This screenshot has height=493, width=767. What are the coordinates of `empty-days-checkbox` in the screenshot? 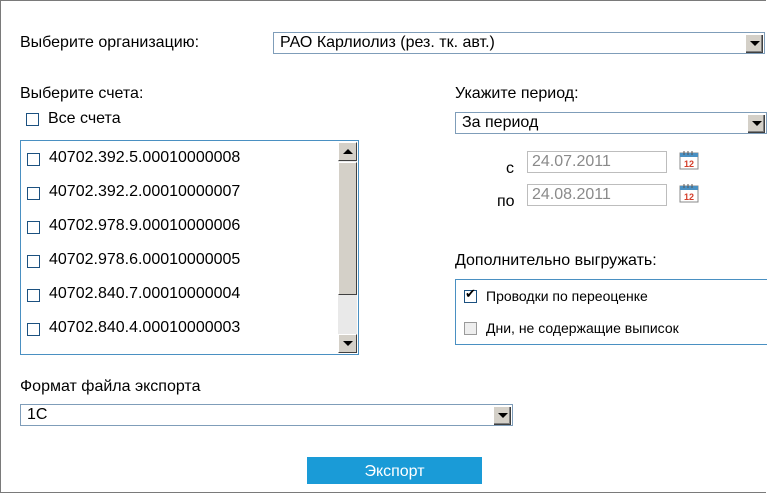 It's located at (470, 328).